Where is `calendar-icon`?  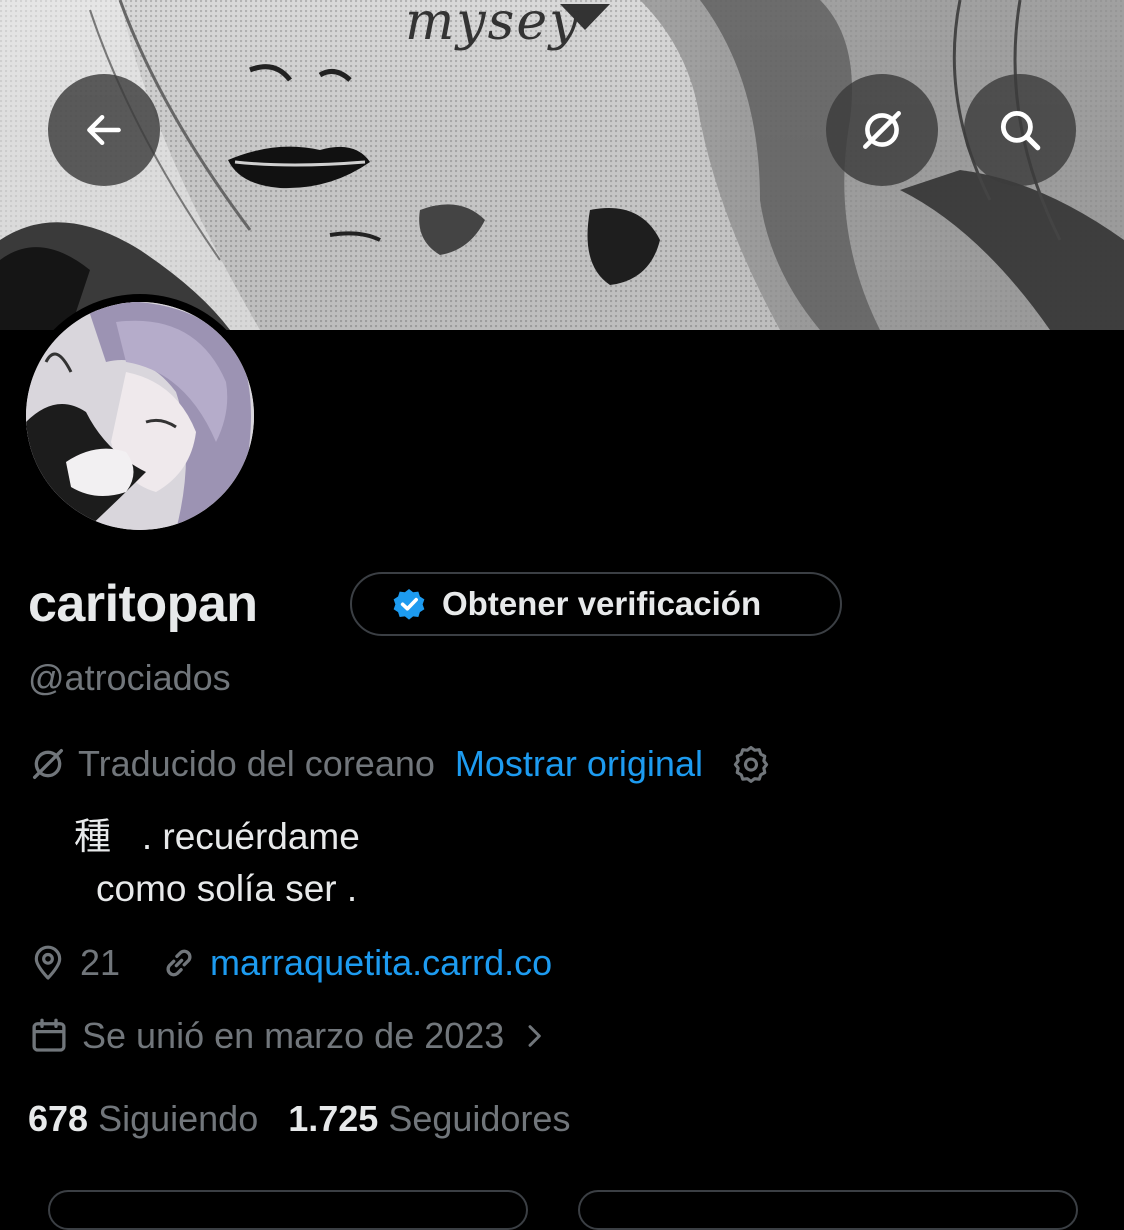
calendar-icon is located at coordinates (49, 1035).